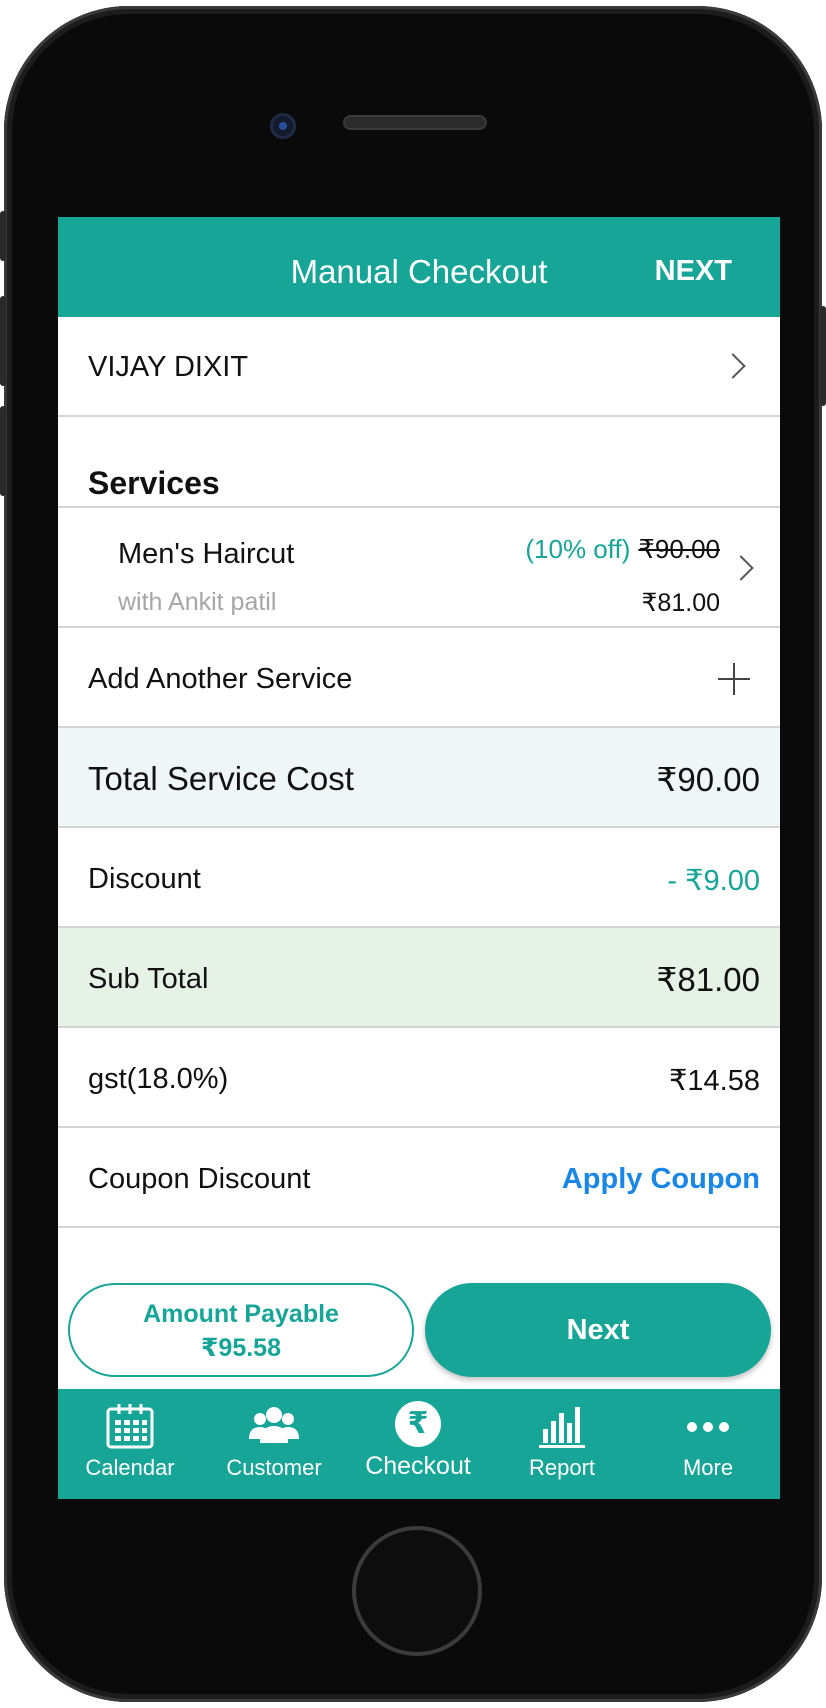 The width and height of the screenshot is (826, 1708). What do you see at coordinates (734, 679) in the screenshot?
I see `plus-icon` at bounding box center [734, 679].